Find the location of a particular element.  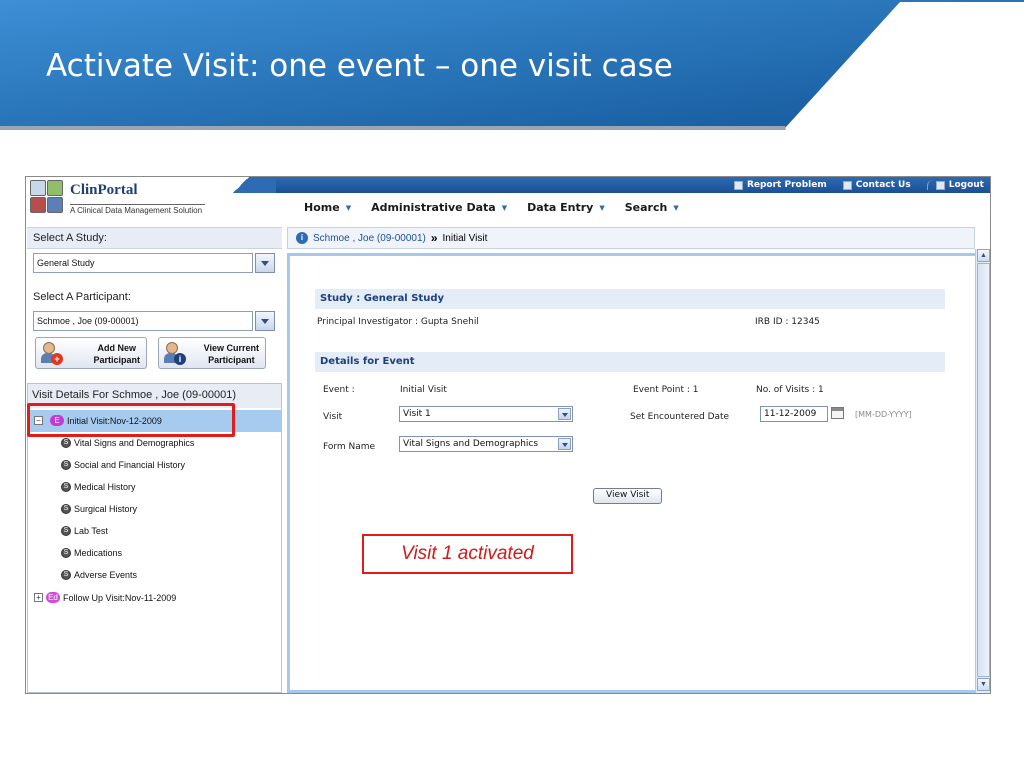

view-visit-button: View Visit is located at coordinates (628, 496).